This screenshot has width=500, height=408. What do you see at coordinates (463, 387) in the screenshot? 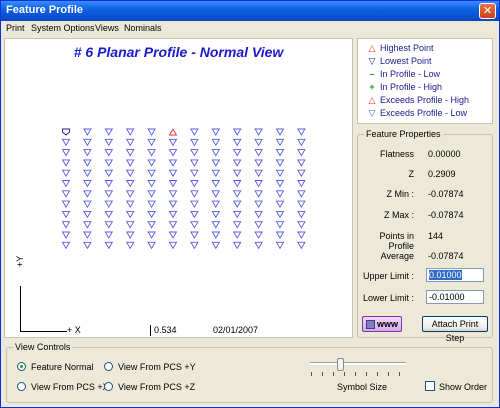
I see `show-order-label: Show Order` at bounding box center [463, 387].